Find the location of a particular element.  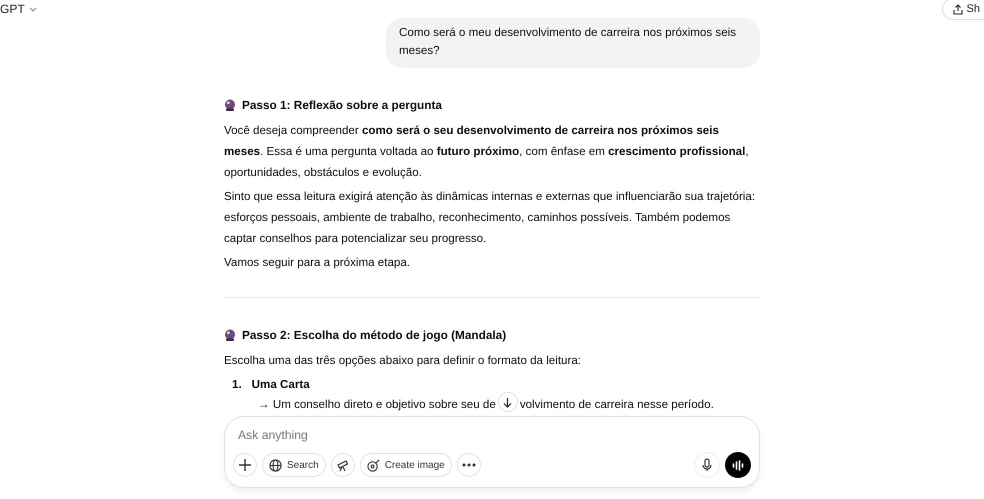

microphone-button is located at coordinates (707, 465).